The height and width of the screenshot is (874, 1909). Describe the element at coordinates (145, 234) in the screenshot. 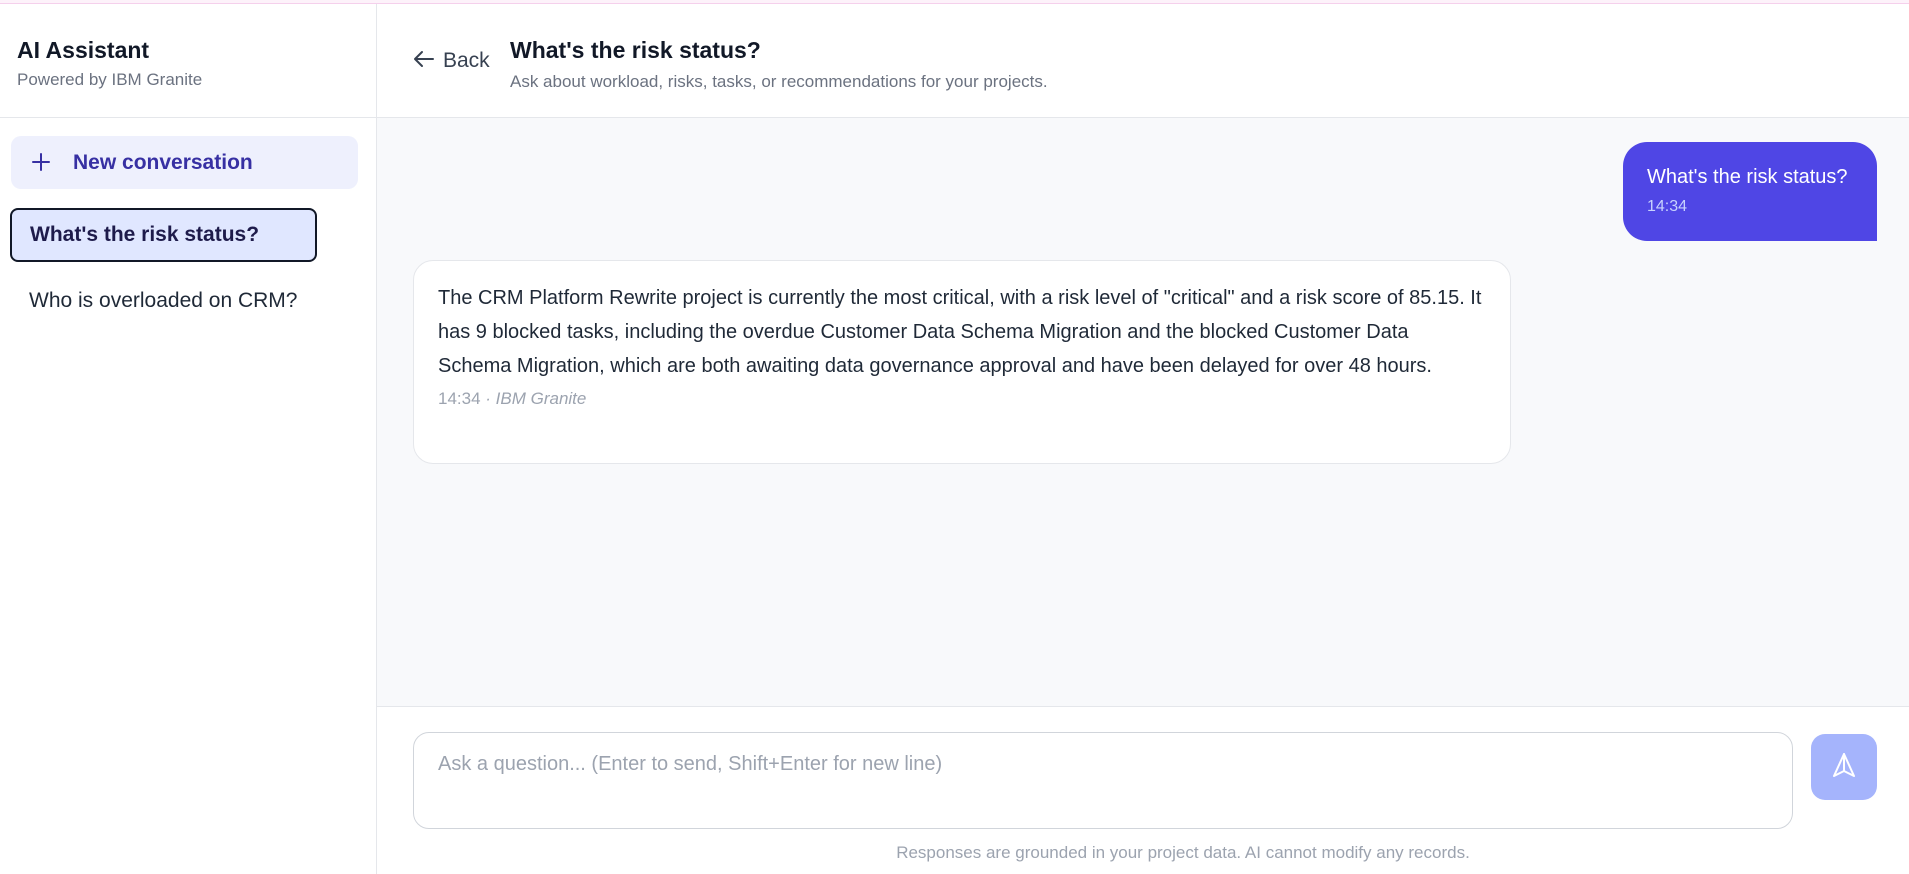

I see `conversation-item-label: What's the risk status?` at that location.